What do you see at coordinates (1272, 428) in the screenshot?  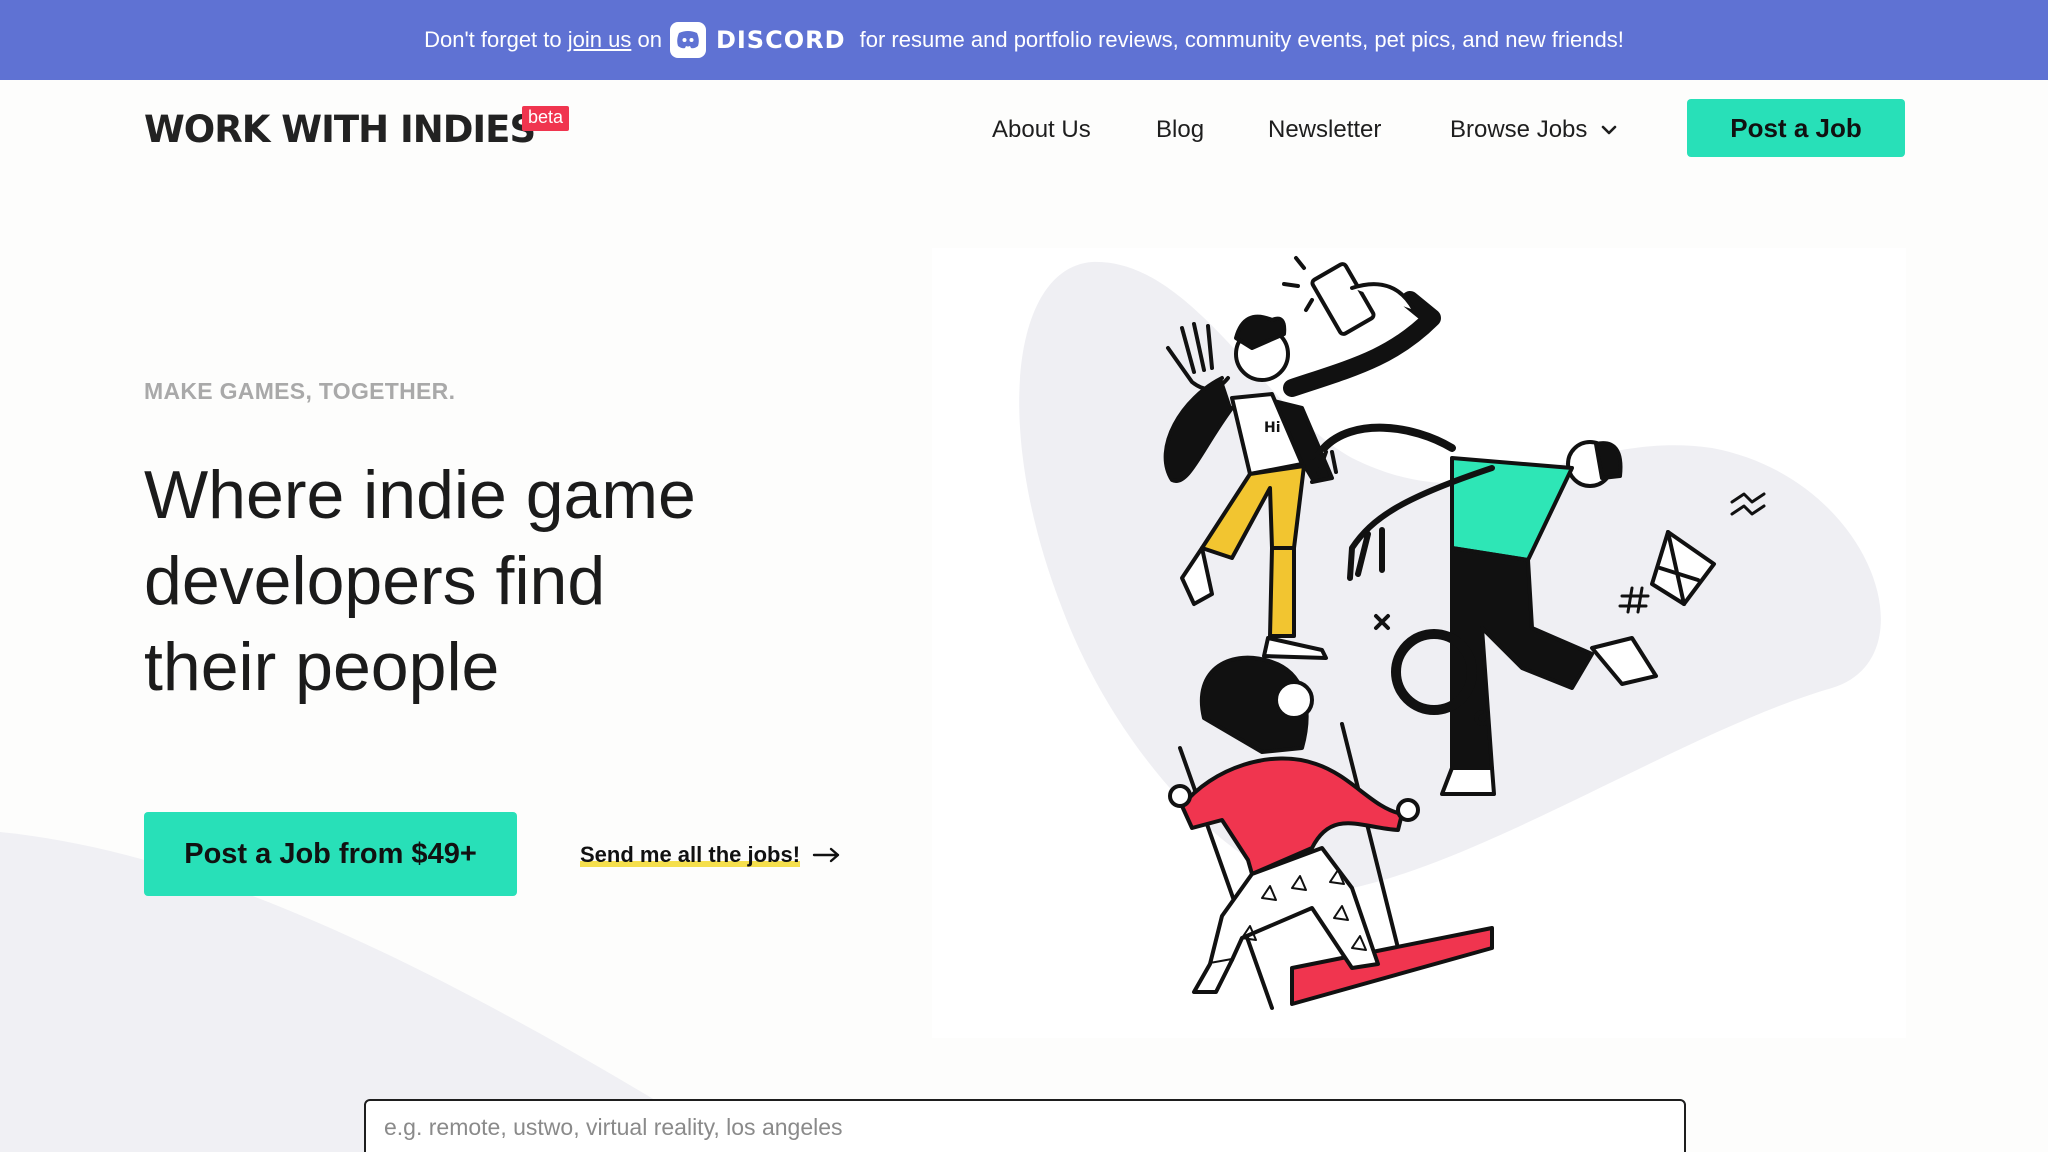 I see `shirt-text: Hi` at bounding box center [1272, 428].